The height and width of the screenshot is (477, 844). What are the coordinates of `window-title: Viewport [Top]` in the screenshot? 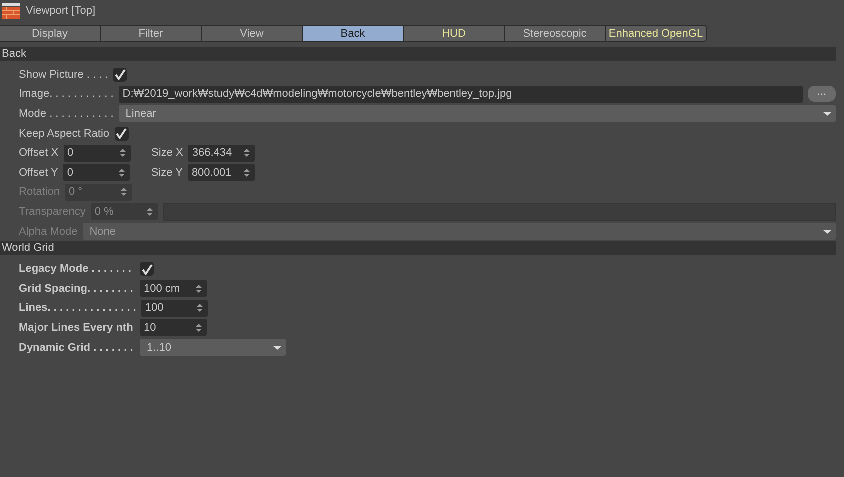 It's located at (61, 11).